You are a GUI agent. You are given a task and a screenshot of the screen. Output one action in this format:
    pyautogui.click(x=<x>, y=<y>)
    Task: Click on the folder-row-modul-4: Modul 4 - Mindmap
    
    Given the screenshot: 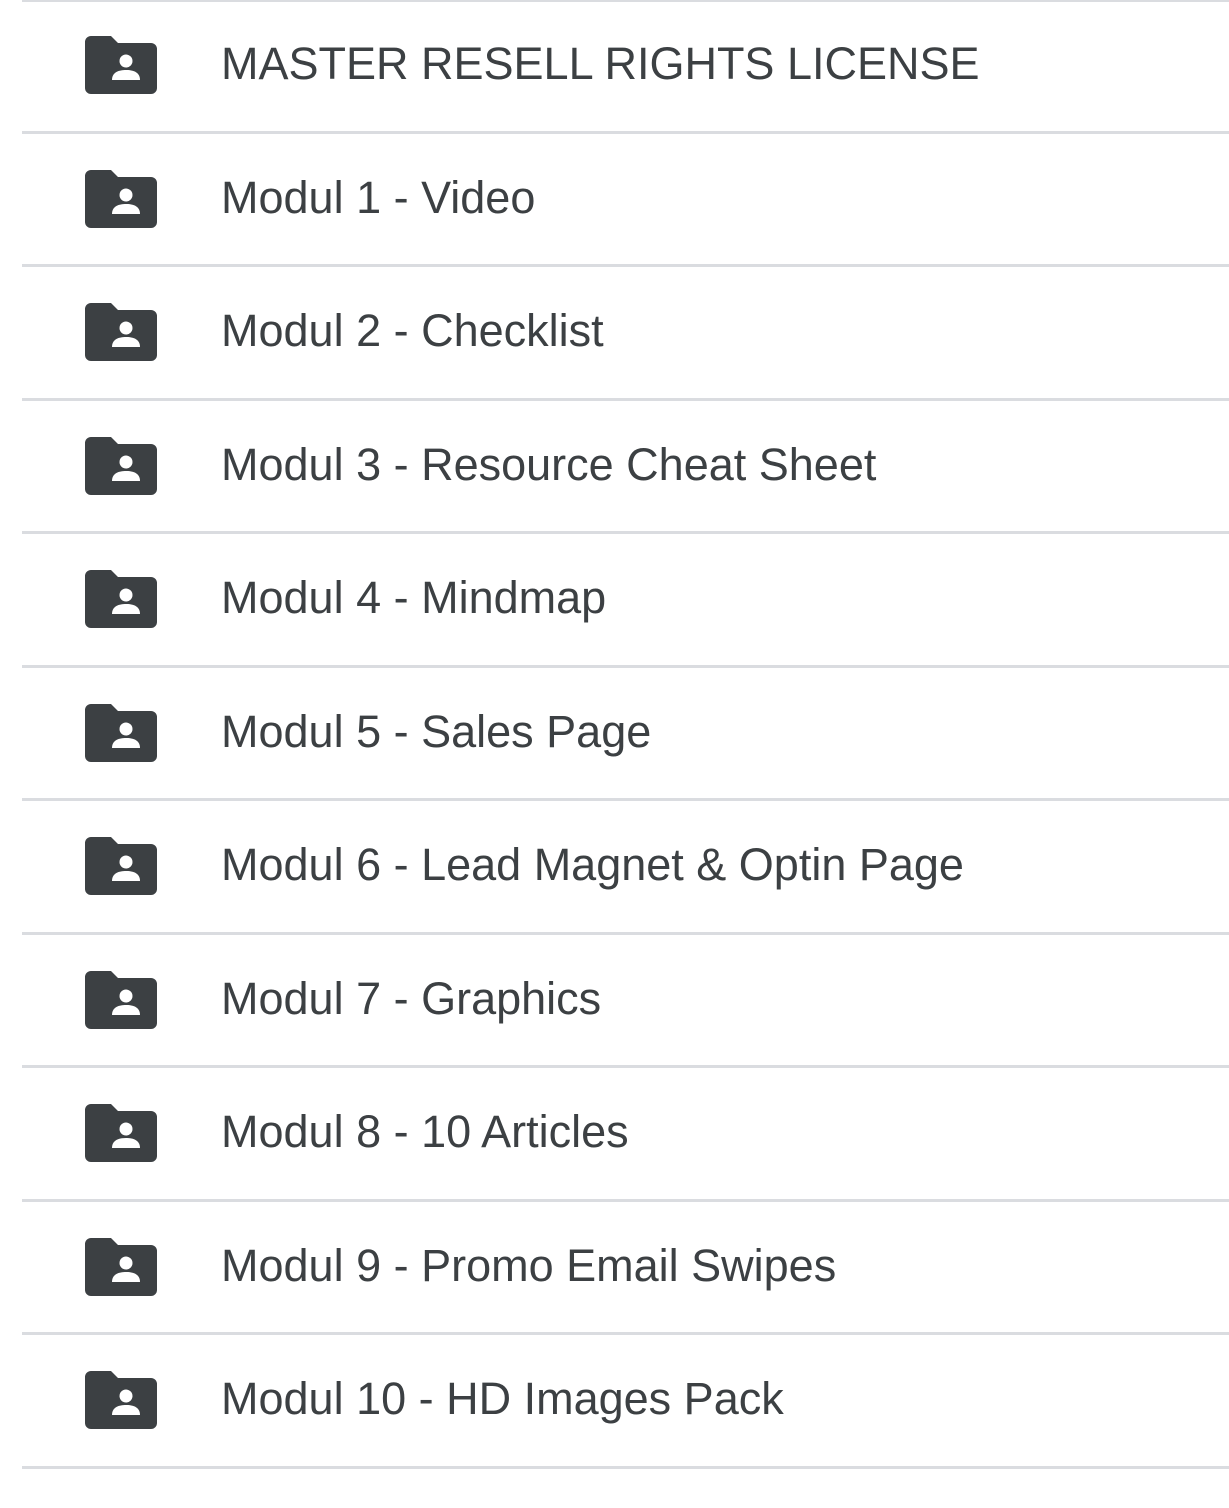 What is the action you would take?
    pyautogui.click(x=625, y=601)
    